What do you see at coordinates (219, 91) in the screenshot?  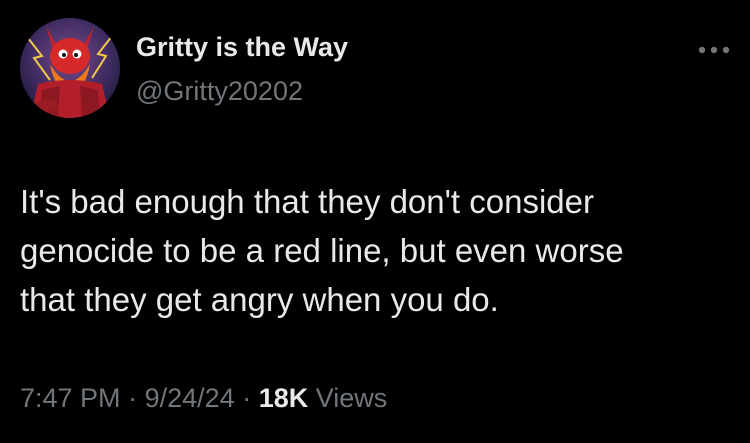 I see `user-handle: @Gritty20202` at bounding box center [219, 91].